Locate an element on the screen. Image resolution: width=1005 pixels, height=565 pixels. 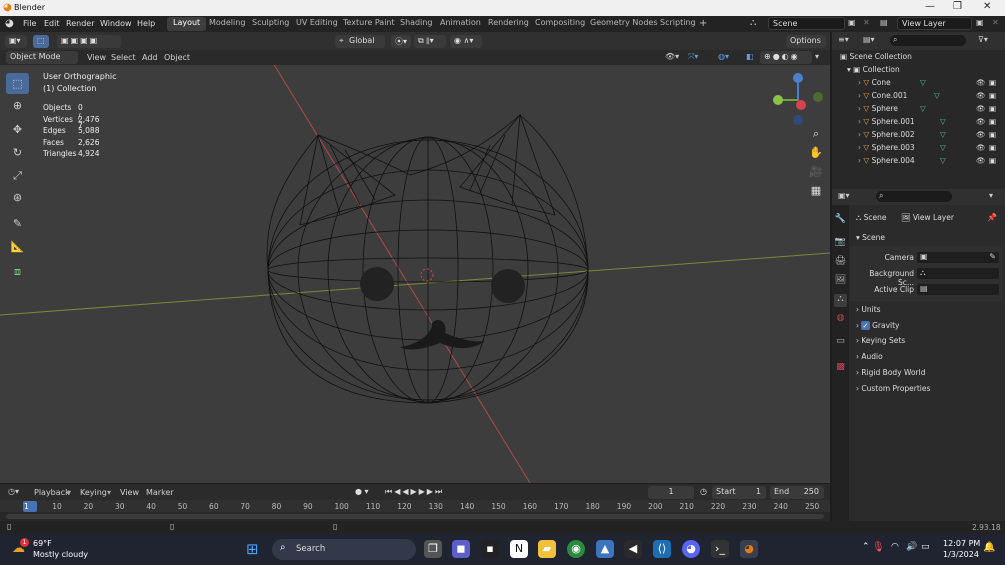
delete-scene-icon: ✕ is located at coordinates (866, 22).